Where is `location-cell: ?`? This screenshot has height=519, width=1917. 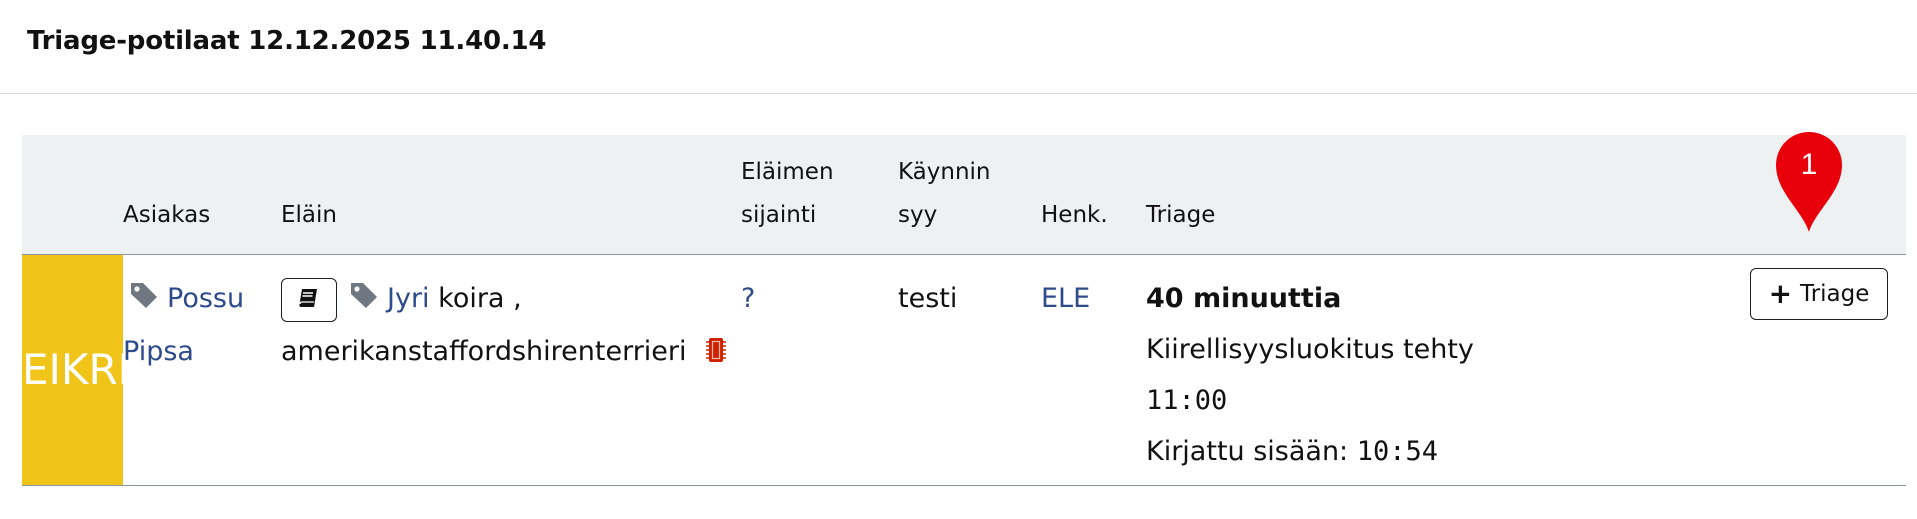
location-cell: ? is located at coordinates (748, 298).